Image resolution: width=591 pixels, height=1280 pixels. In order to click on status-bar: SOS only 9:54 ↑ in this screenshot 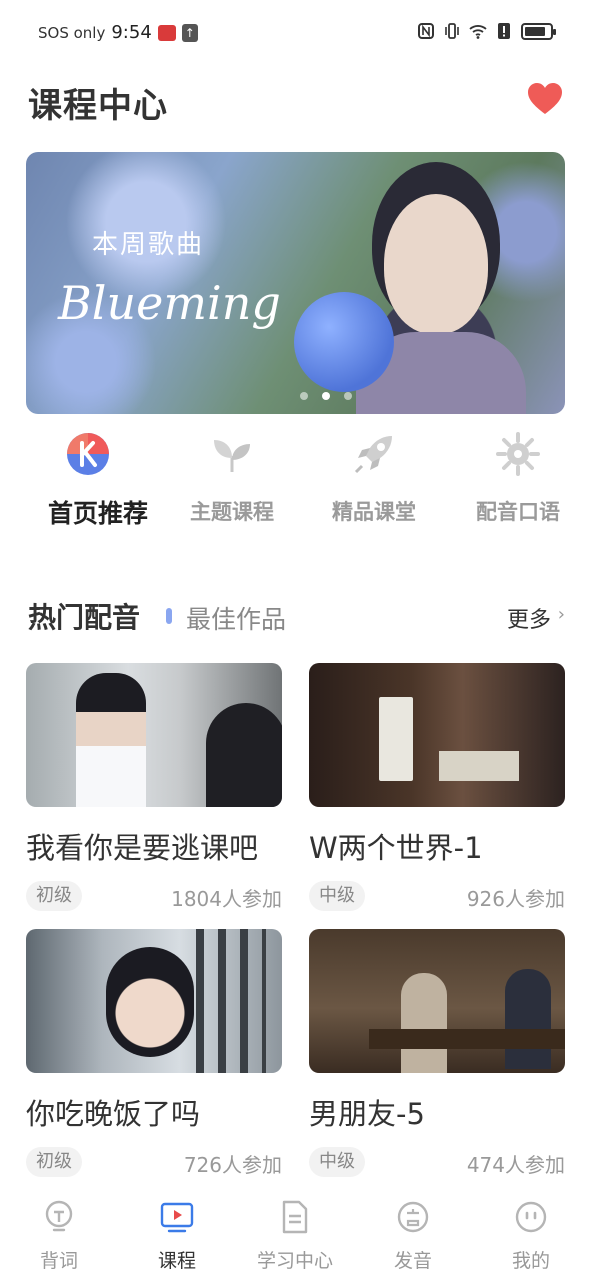, I will do `click(295, 33)`.